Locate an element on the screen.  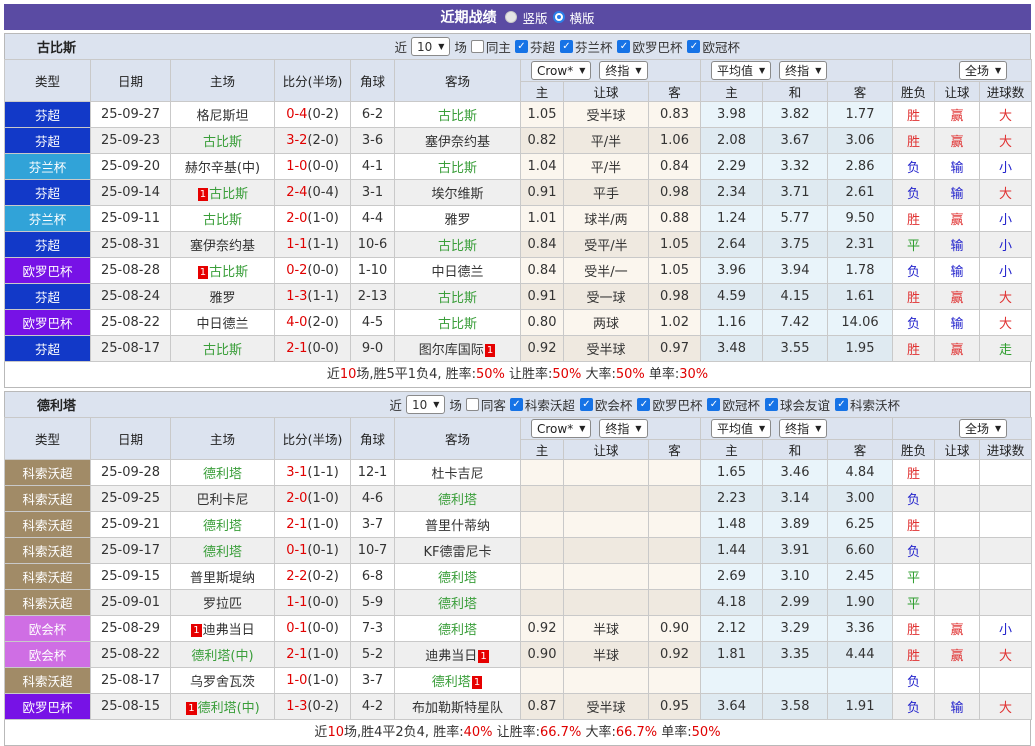
handicap-away-odds: 1.05 is located at coordinates (674, 244).